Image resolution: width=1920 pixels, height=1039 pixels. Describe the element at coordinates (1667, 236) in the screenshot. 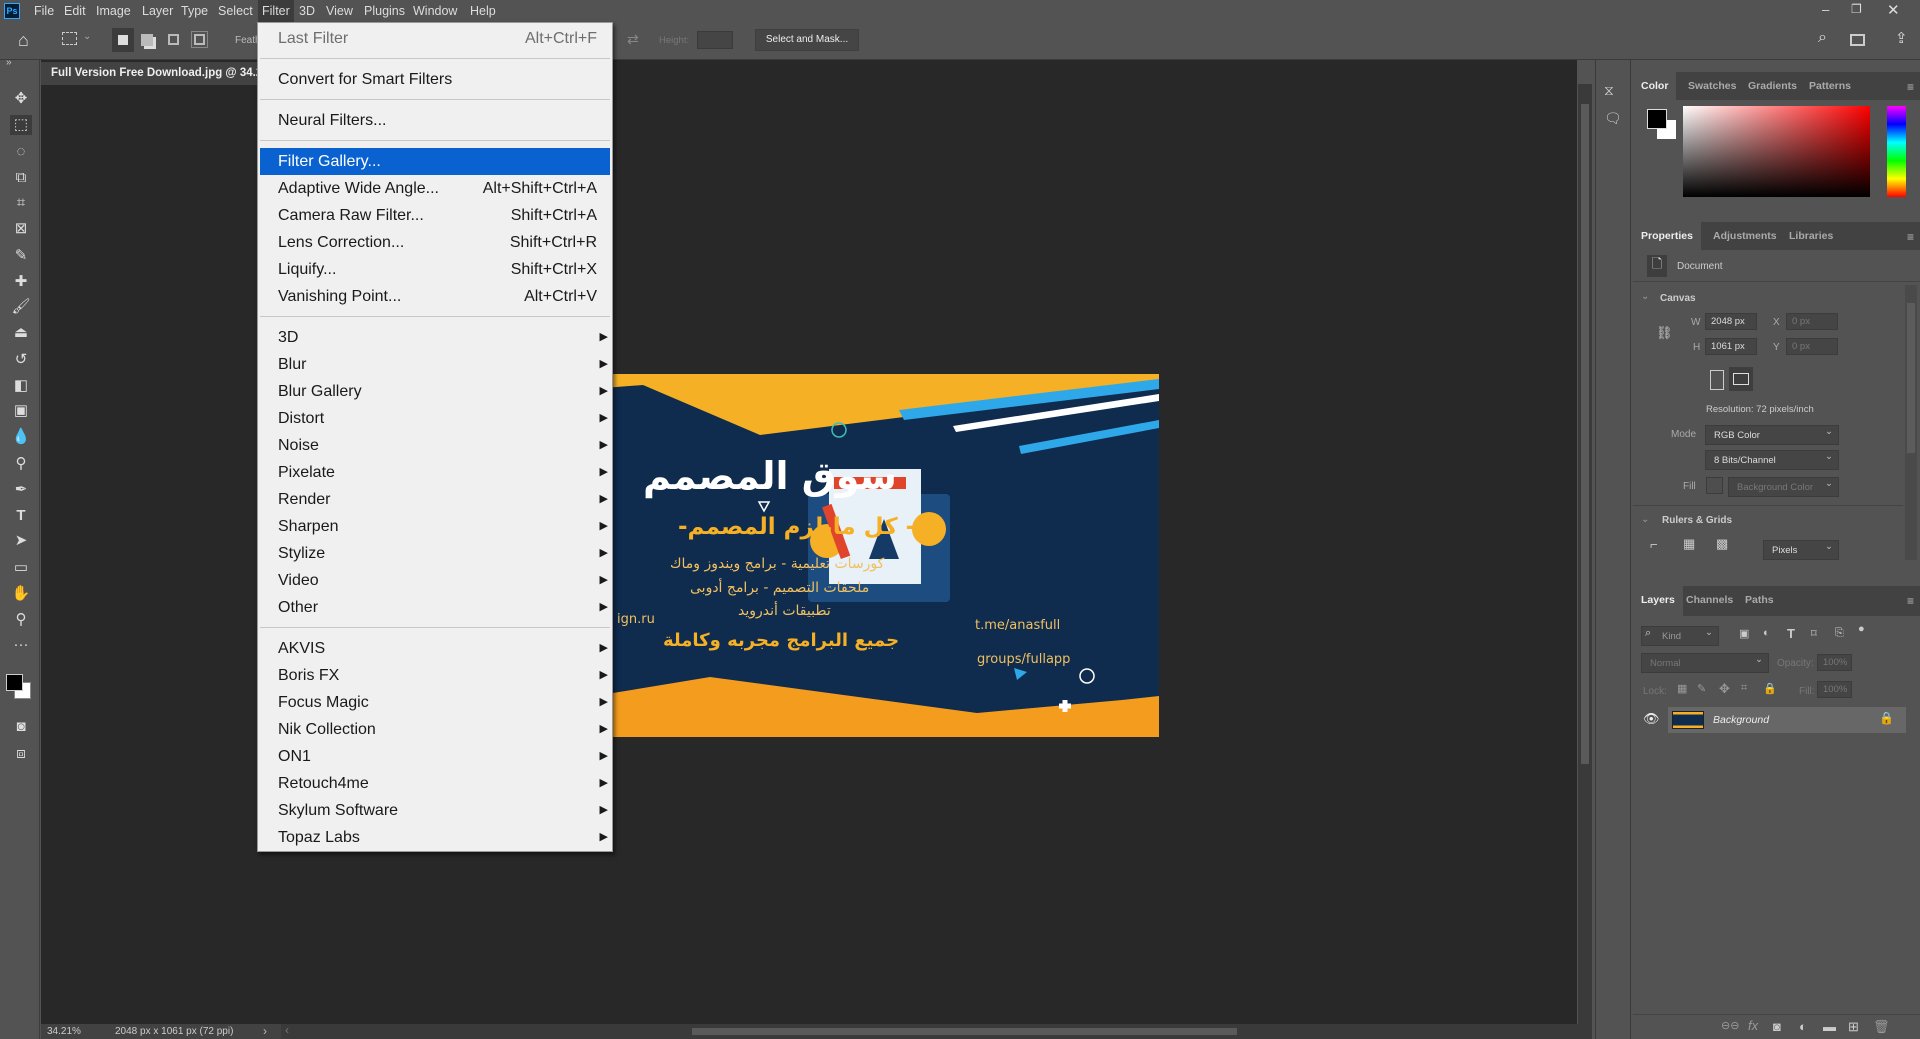

I see `tab-properties: Properties` at that location.